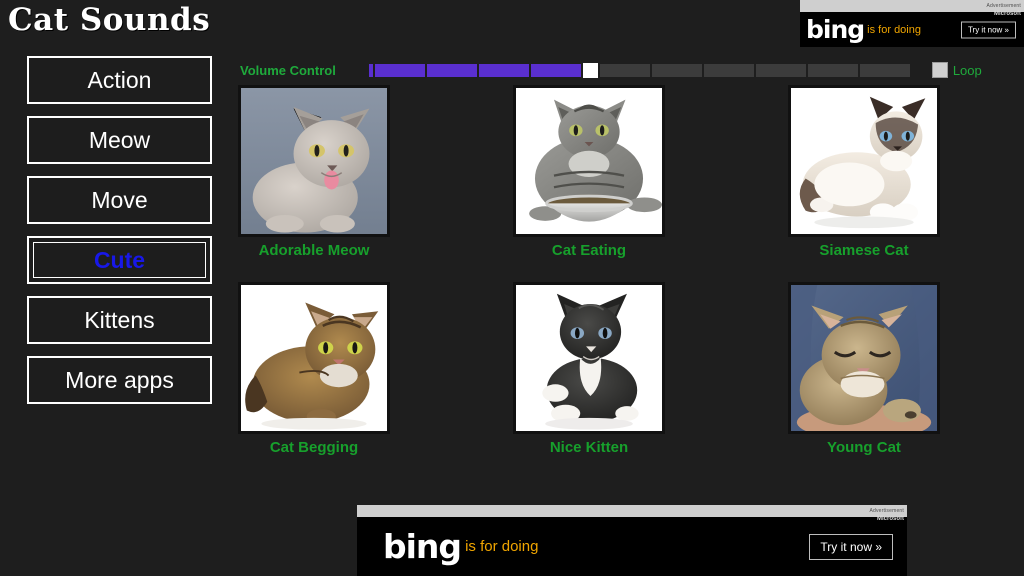 The height and width of the screenshot is (576, 1024). I want to click on tabby-cat-with-food-bowl-image, so click(589, 161).